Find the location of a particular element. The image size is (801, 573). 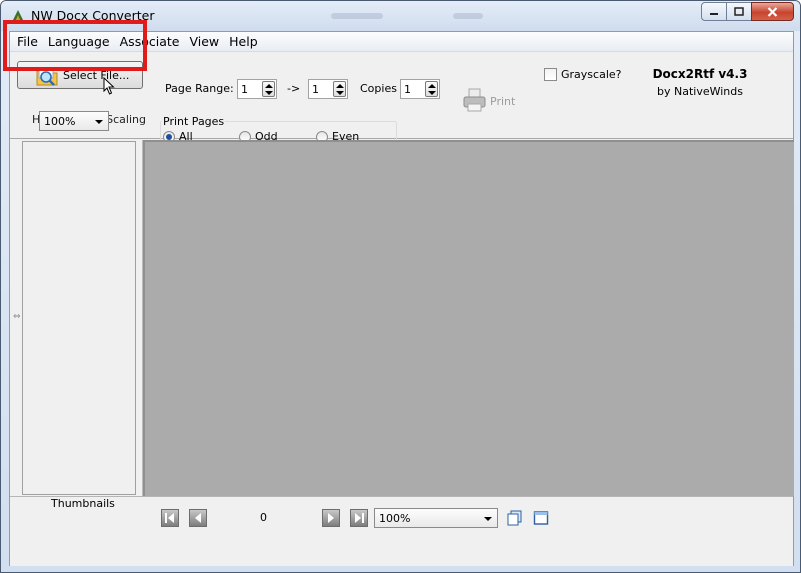

first-page-button is located at coordinates (170, 518).